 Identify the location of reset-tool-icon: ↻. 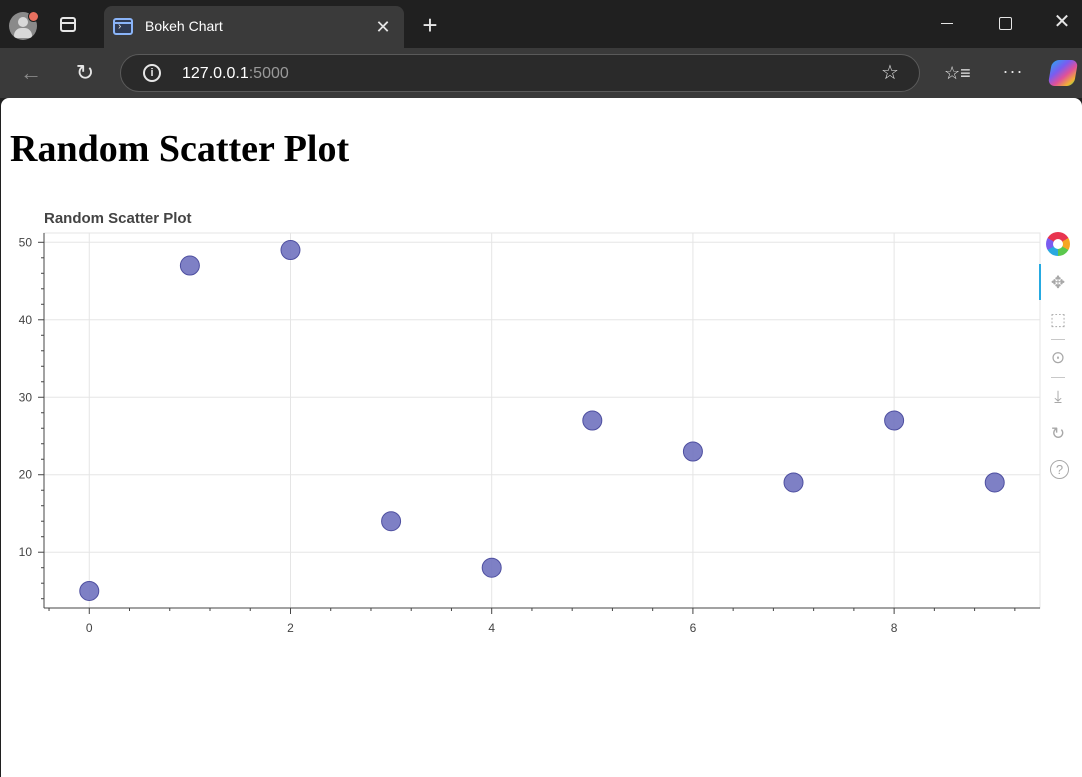
(1058, 434).